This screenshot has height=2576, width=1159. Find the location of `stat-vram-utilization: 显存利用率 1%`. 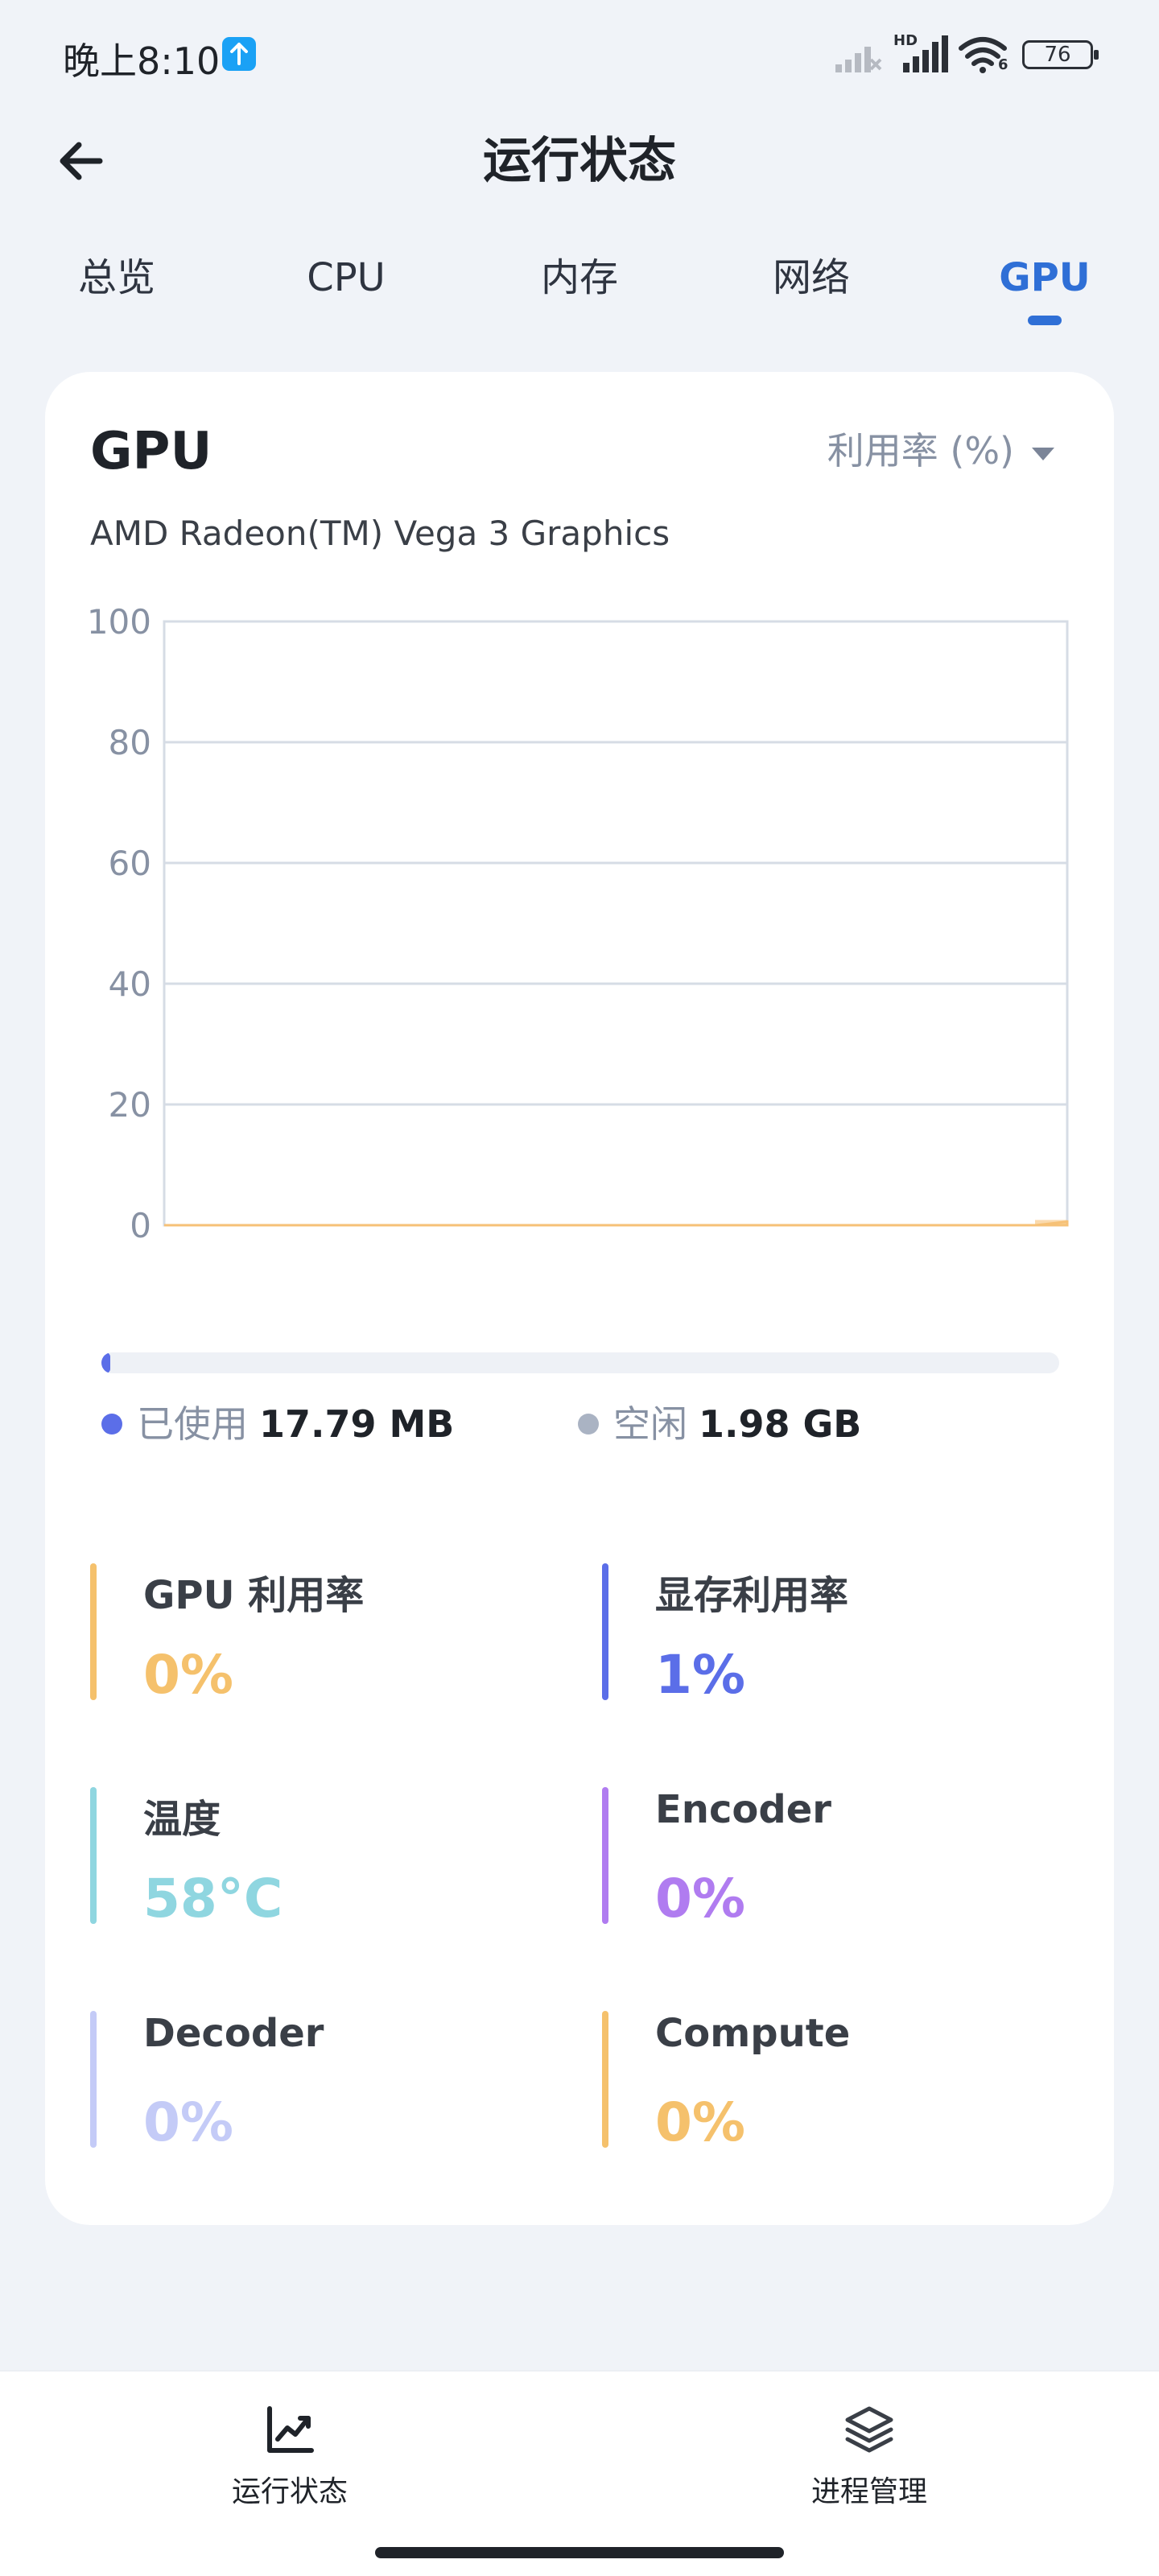

stat-vram-utilization: 显存利用率 1% is located at coordinates (827, 1634).